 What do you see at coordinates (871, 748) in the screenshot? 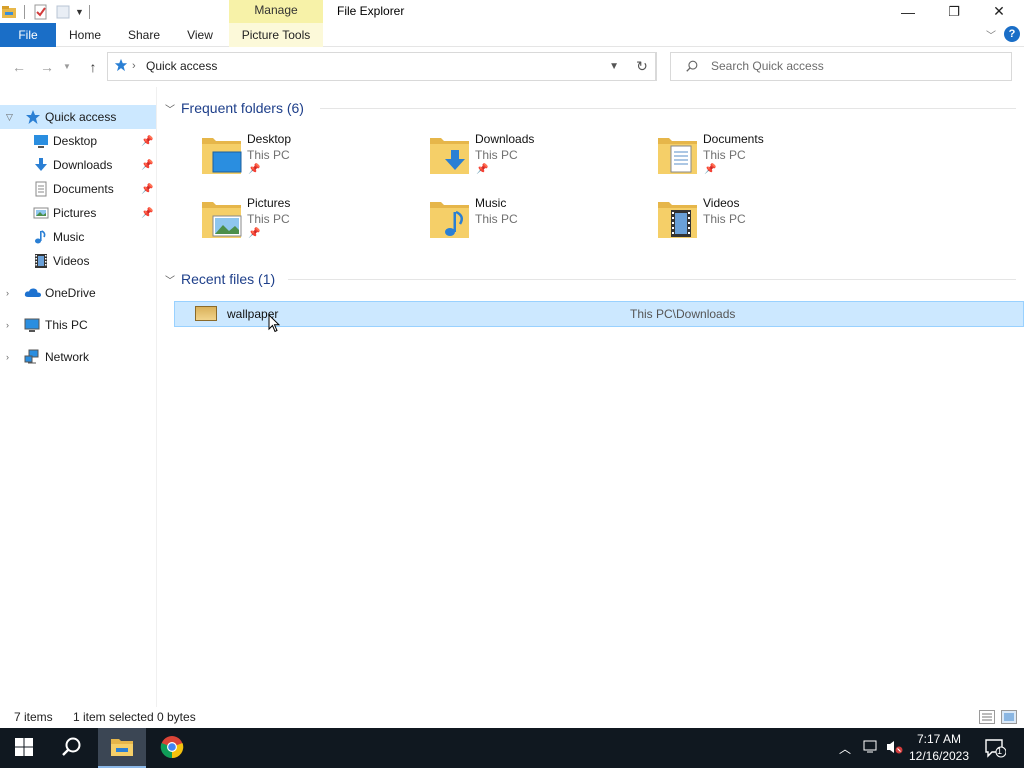
I see `network-status-icon` at bounding box center [871, 748].